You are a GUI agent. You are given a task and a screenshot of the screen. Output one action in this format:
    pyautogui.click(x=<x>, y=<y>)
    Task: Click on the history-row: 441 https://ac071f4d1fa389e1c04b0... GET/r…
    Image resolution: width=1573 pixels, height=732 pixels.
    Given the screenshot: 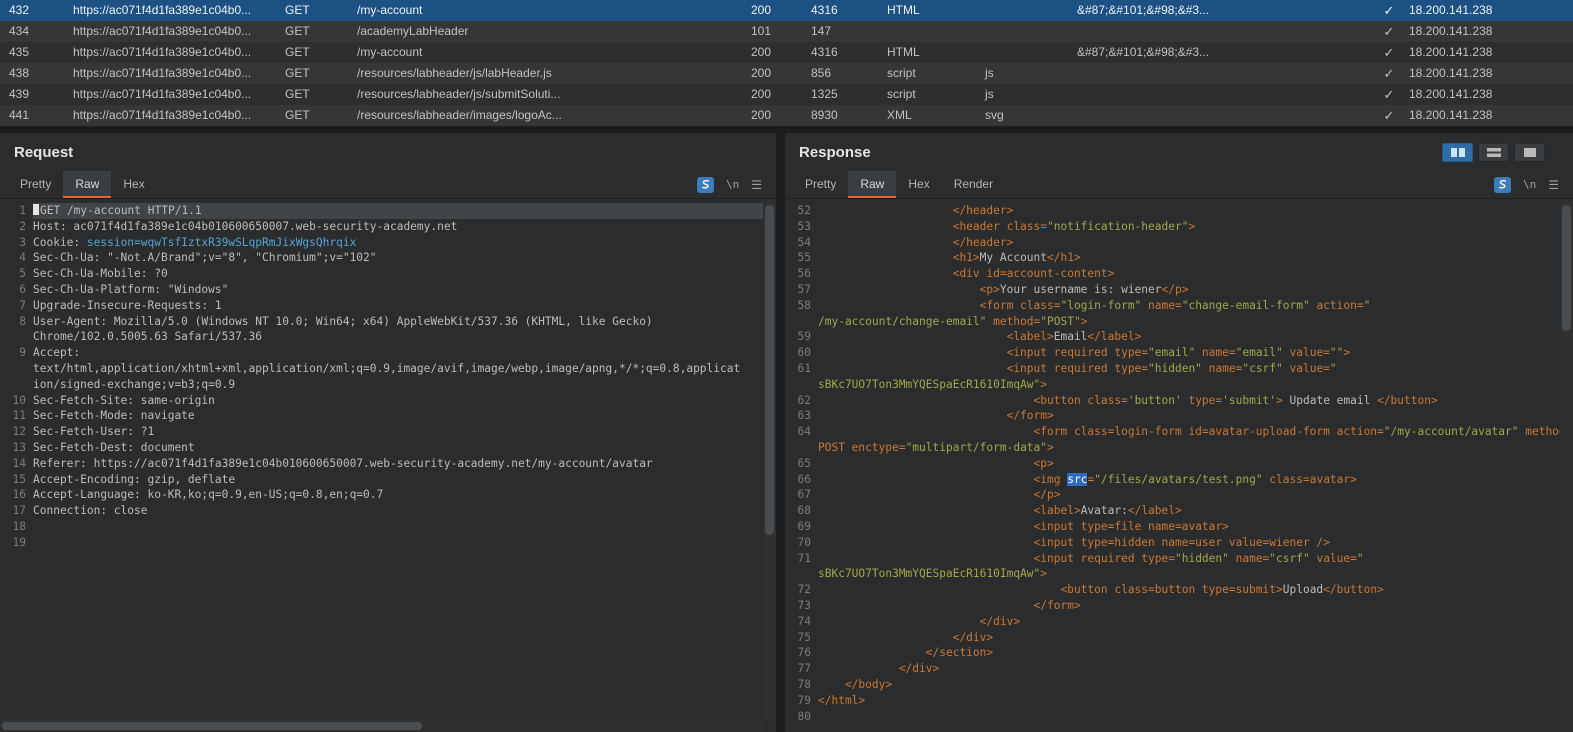 What is the action you would take?
    pyautogui.click(x=786, y=115)
    